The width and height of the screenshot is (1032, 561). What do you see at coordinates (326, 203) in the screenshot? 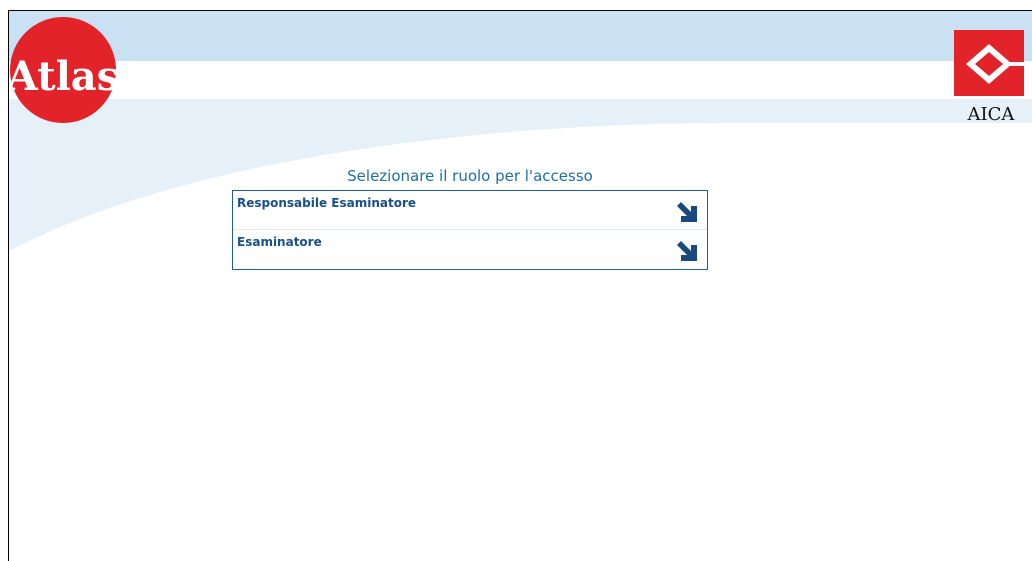
I see `role-label: Responsabile Esaminatore` at bounding box center [326, 203].